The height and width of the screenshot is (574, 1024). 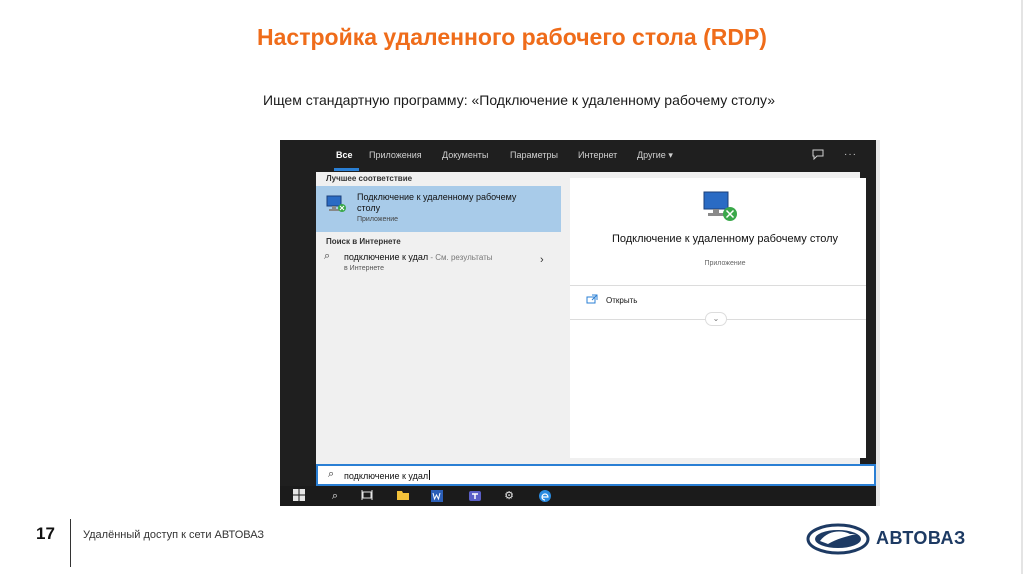 I want to click on avtovaz-logo: АВТОВАЗ, so click(x=897, y=539).